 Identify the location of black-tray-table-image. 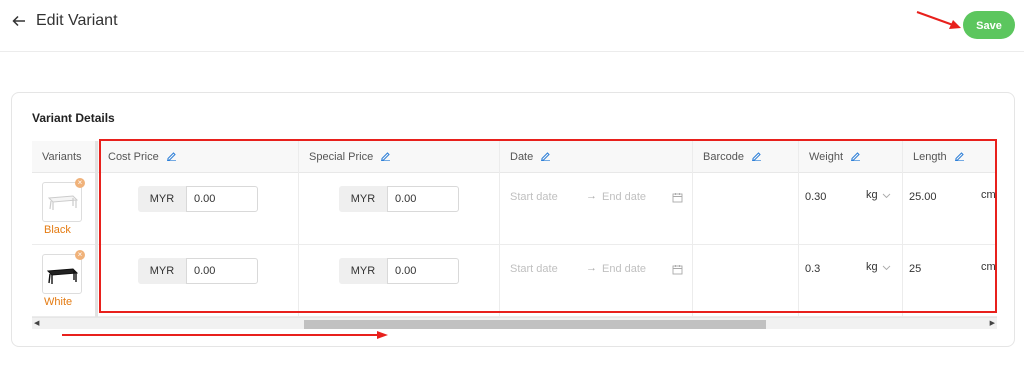
(62, 276).